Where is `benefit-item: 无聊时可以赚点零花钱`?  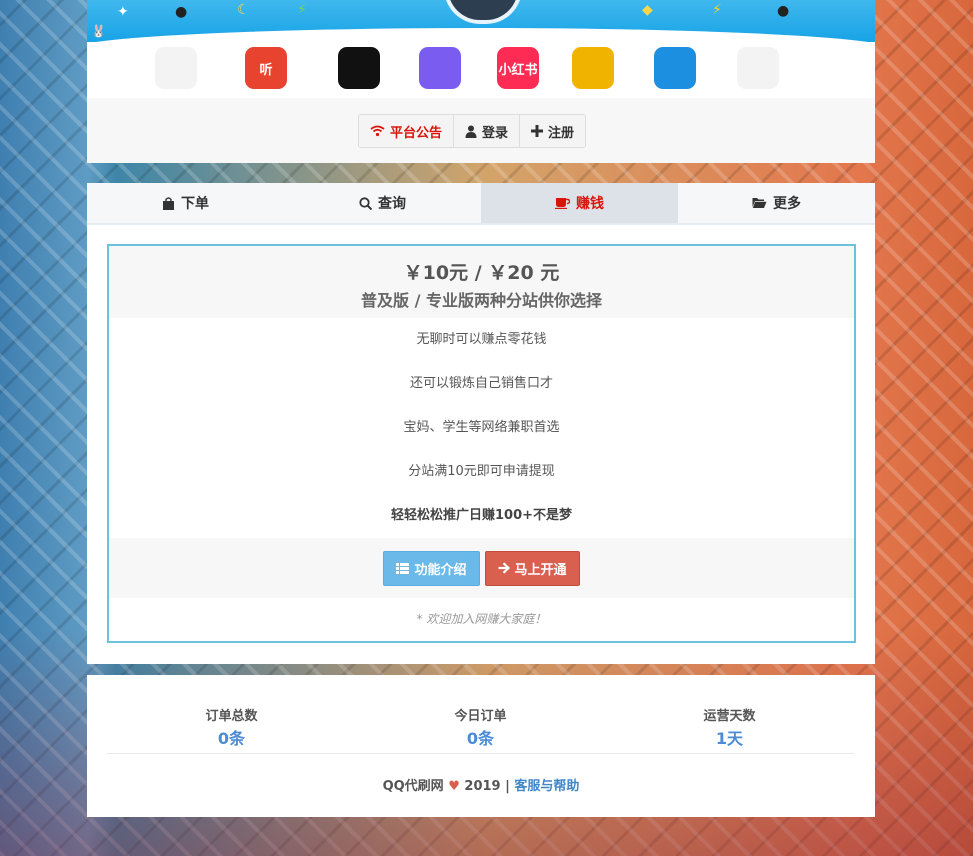
benefit-item: 无聊时可以赚点零花钱 is located at coordinates (481, 339).